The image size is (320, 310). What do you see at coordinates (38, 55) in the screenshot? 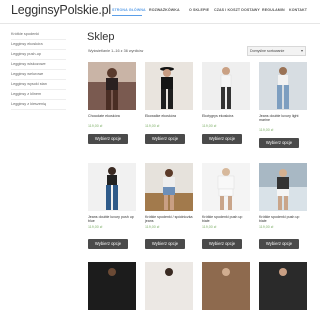
I see `sidebar-item-push-up: Legginsy push-up` at bounding box center [38, 55].